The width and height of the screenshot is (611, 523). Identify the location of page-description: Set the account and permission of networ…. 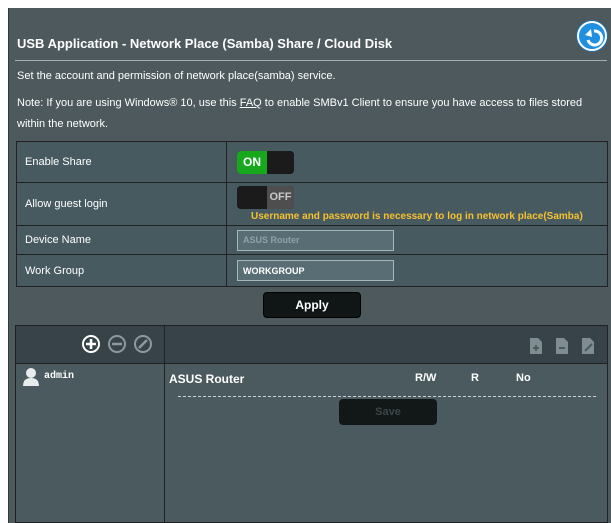
(176, 76).